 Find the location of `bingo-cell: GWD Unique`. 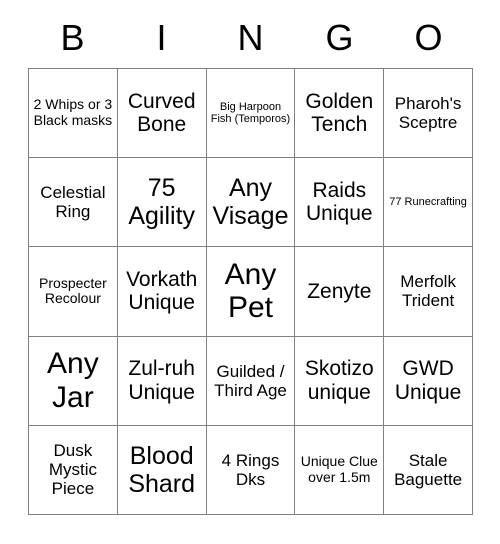

bingo-cell: GWD Unique is located at coordinates (428, 381).